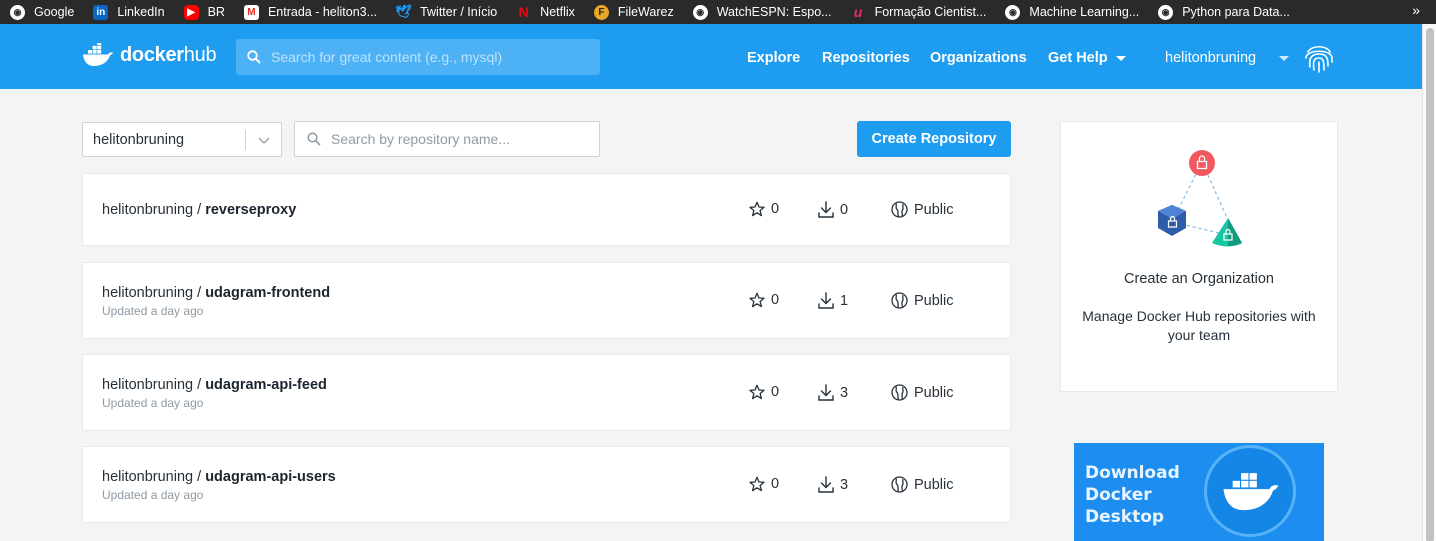  What do you see at coordinates (866, 58) in the screenshot?
I see `nav-repositories: Repositories` at bounding box center [866, 58].